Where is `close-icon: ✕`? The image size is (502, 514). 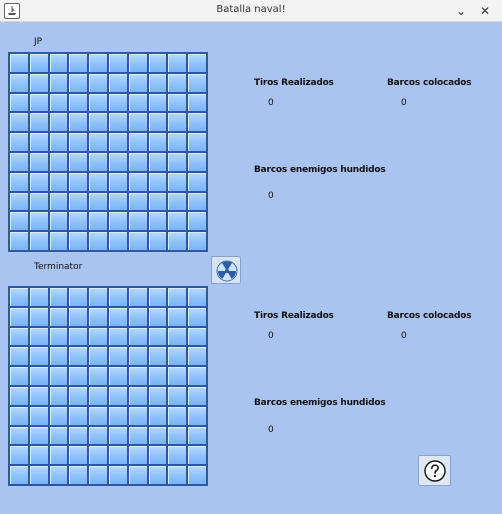
close-icon: ✕ is located at coordinates (485, 11).